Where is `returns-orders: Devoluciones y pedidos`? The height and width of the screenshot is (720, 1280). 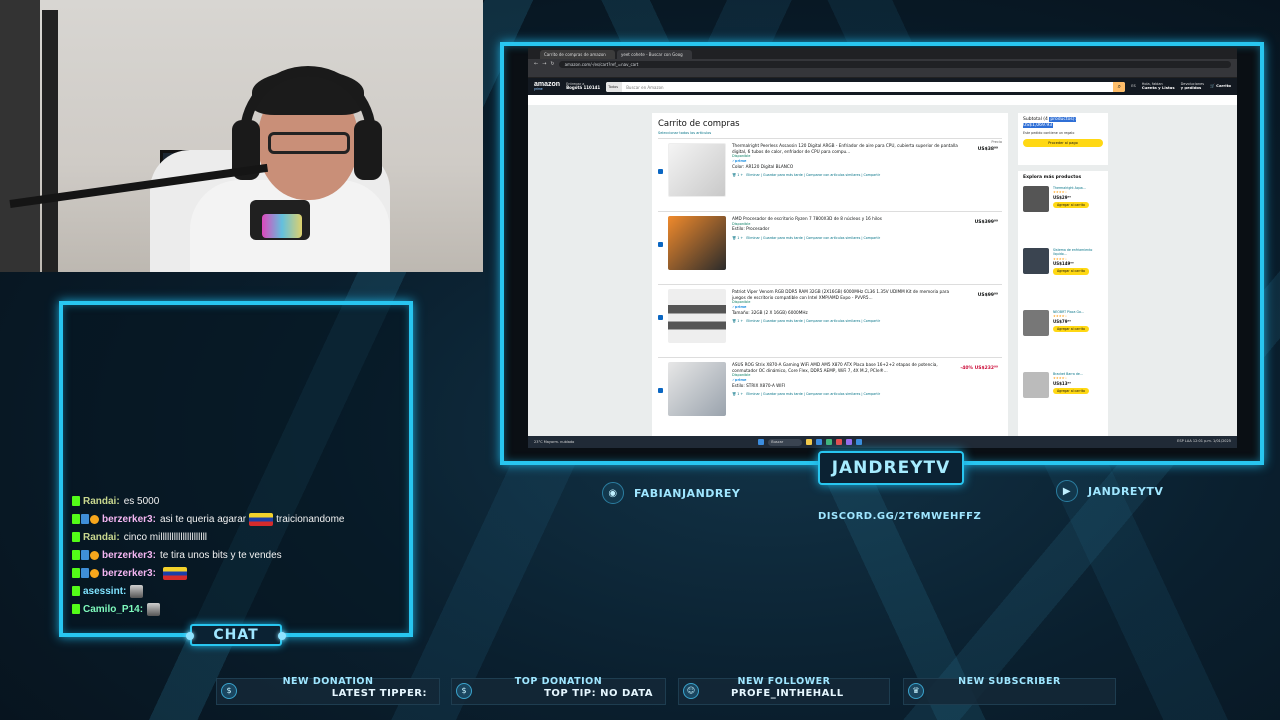
returns-orders: Devoluciones y pedidos is located at coordinates (1193, 86).